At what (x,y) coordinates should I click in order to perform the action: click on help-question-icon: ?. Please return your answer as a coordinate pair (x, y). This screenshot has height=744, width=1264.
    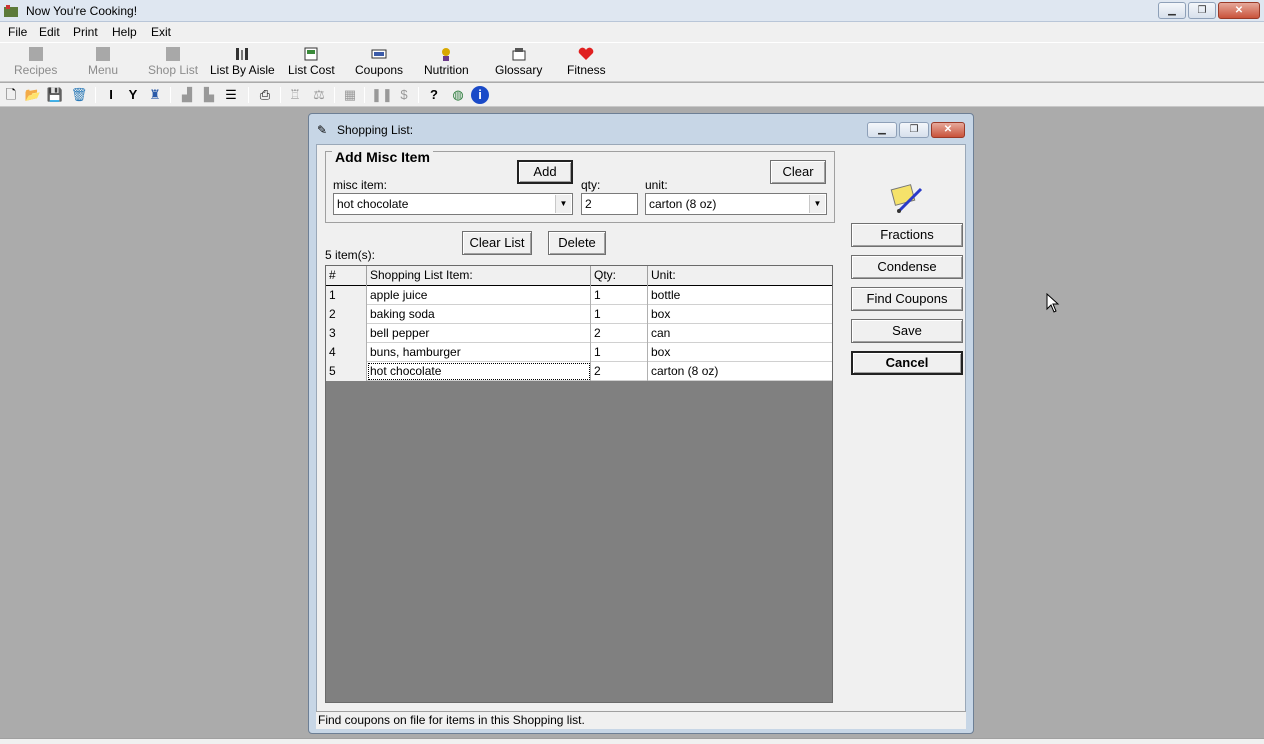
    Looking at the image, I should click on (434, 95).